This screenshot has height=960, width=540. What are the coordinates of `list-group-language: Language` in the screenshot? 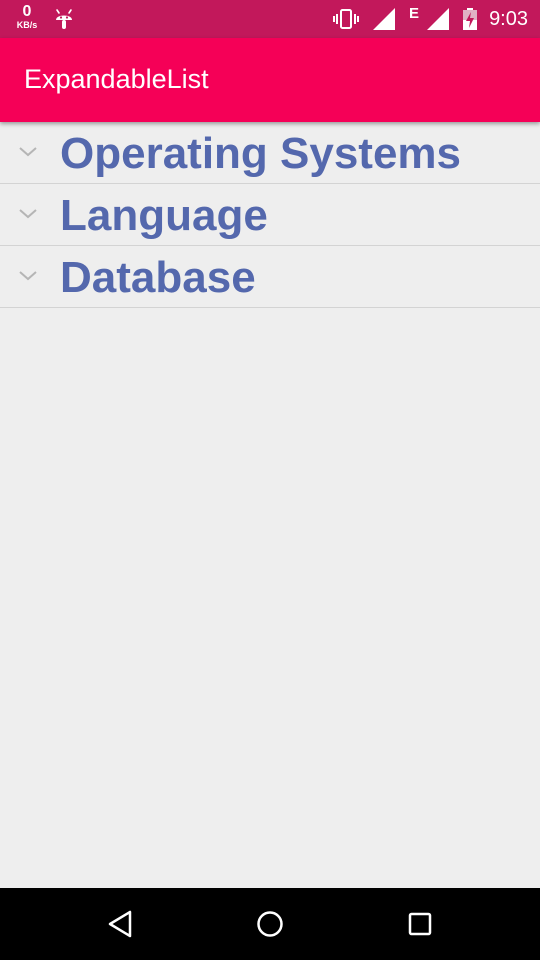 It's located at (270, 215).